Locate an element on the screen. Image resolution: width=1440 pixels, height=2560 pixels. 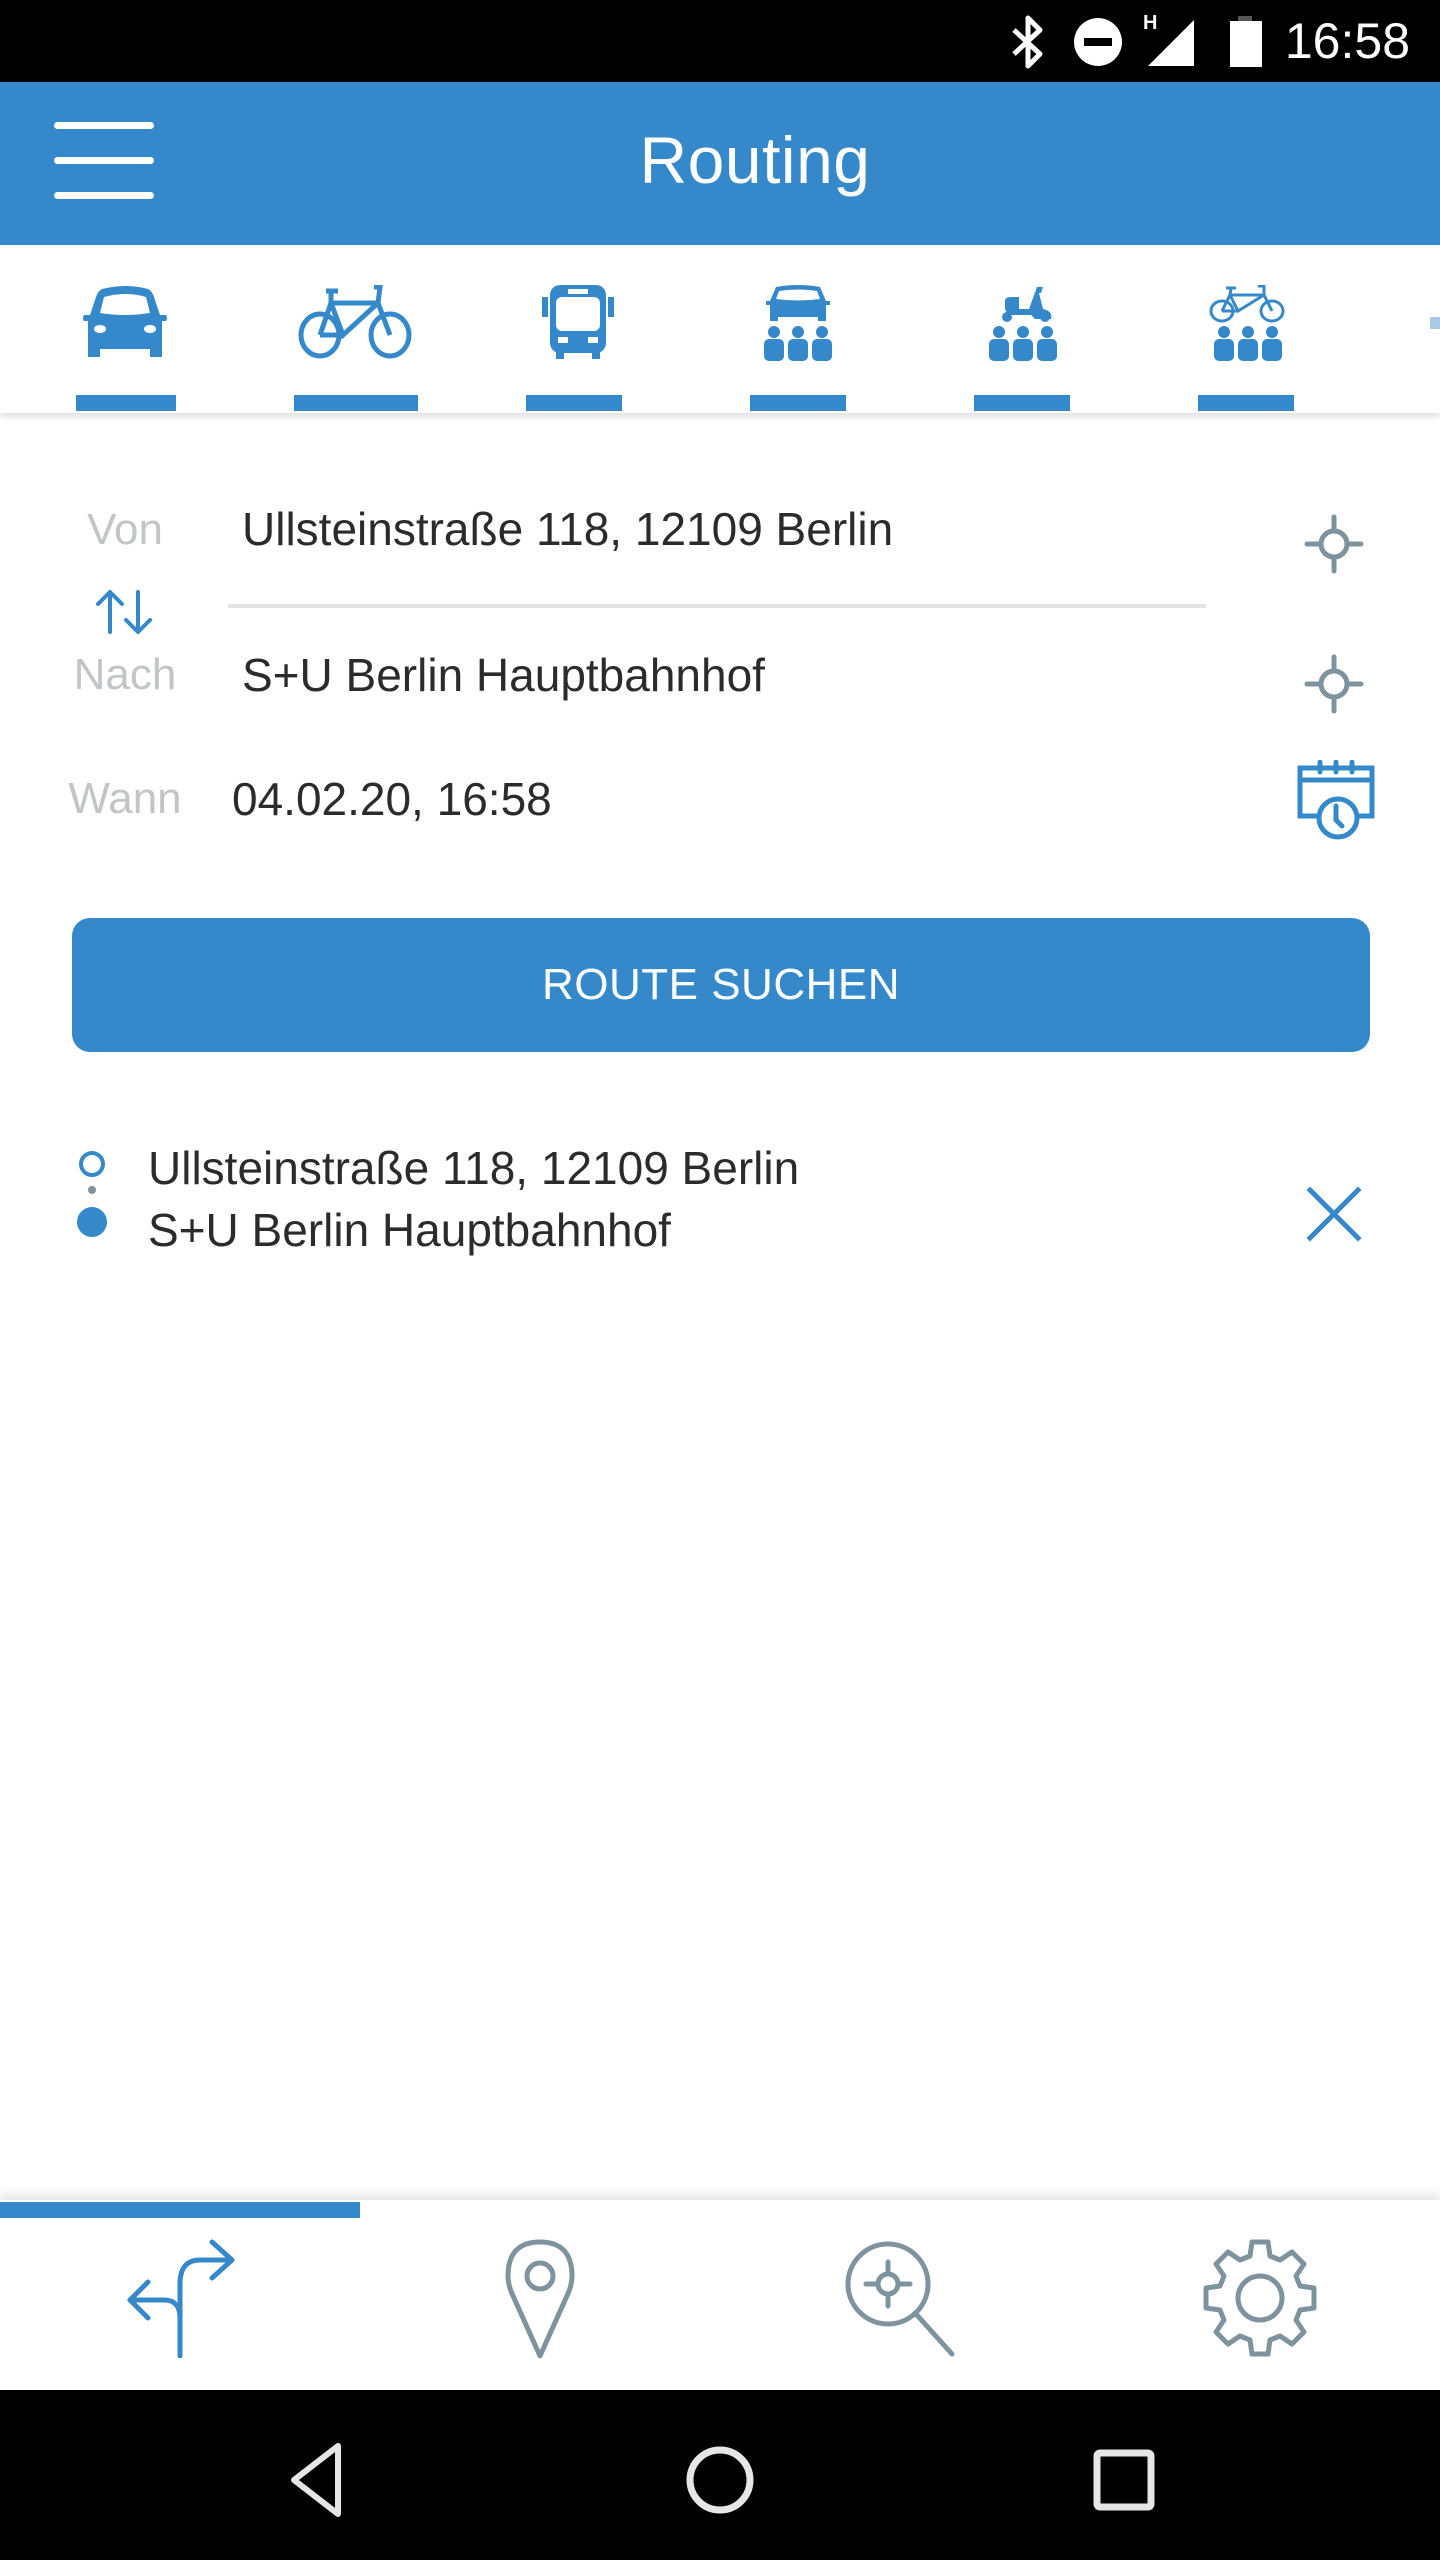
to-input: S+U Berlin Hauptbahnhof is located at coordinates (503, 675).